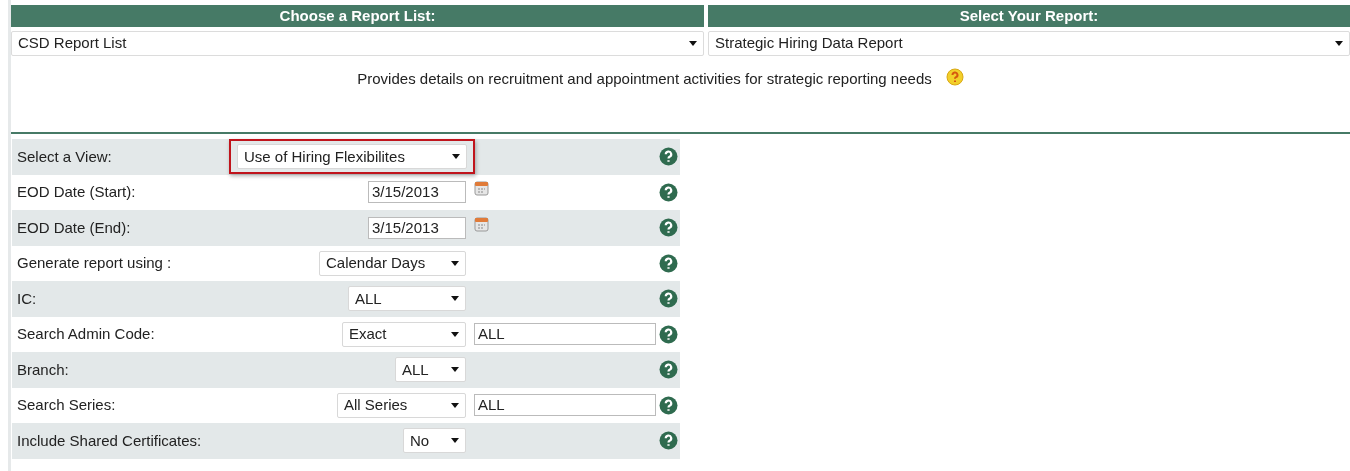 This screenshot has height=471, width=1350. What do you see at coordinates (74, 227) in the screenshot?
I see `field-label: EOD Date (End):` at bounding box center [74, 227].